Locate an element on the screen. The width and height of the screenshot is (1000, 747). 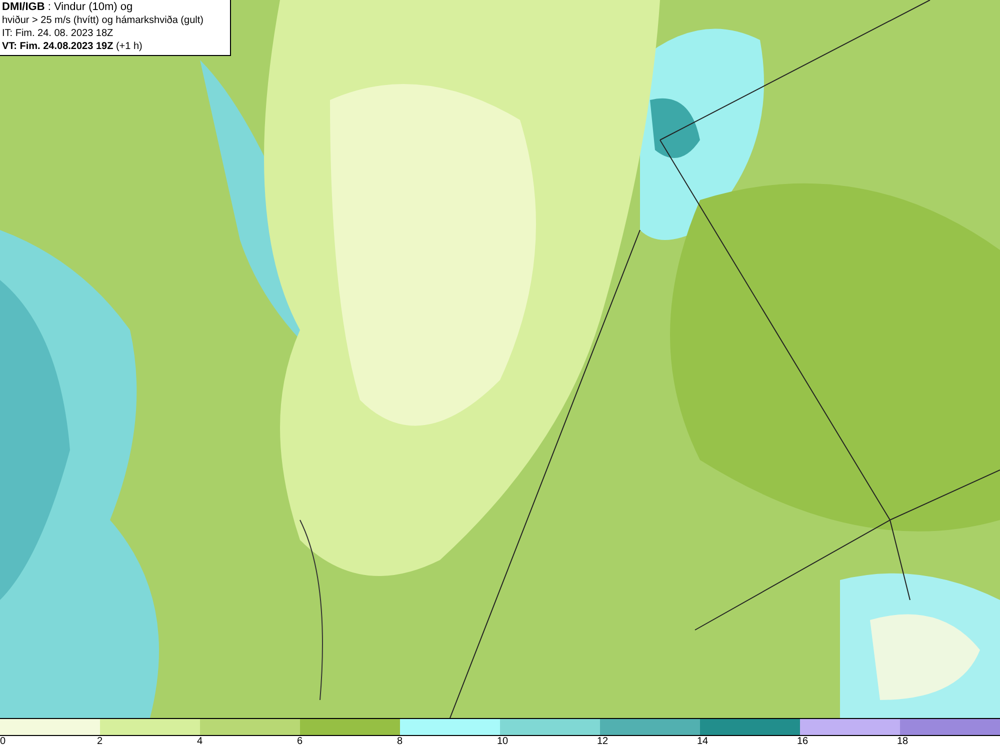
scale-label: 0 is located at coordinates (3, 741).